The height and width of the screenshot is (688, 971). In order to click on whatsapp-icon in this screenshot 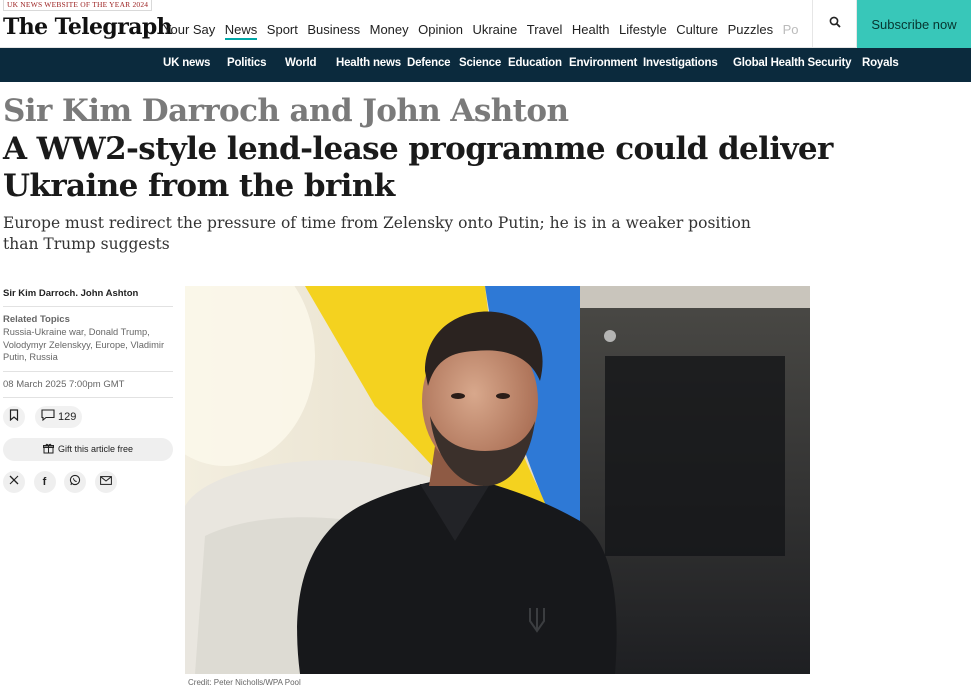, I will do `click(75, 481)`.